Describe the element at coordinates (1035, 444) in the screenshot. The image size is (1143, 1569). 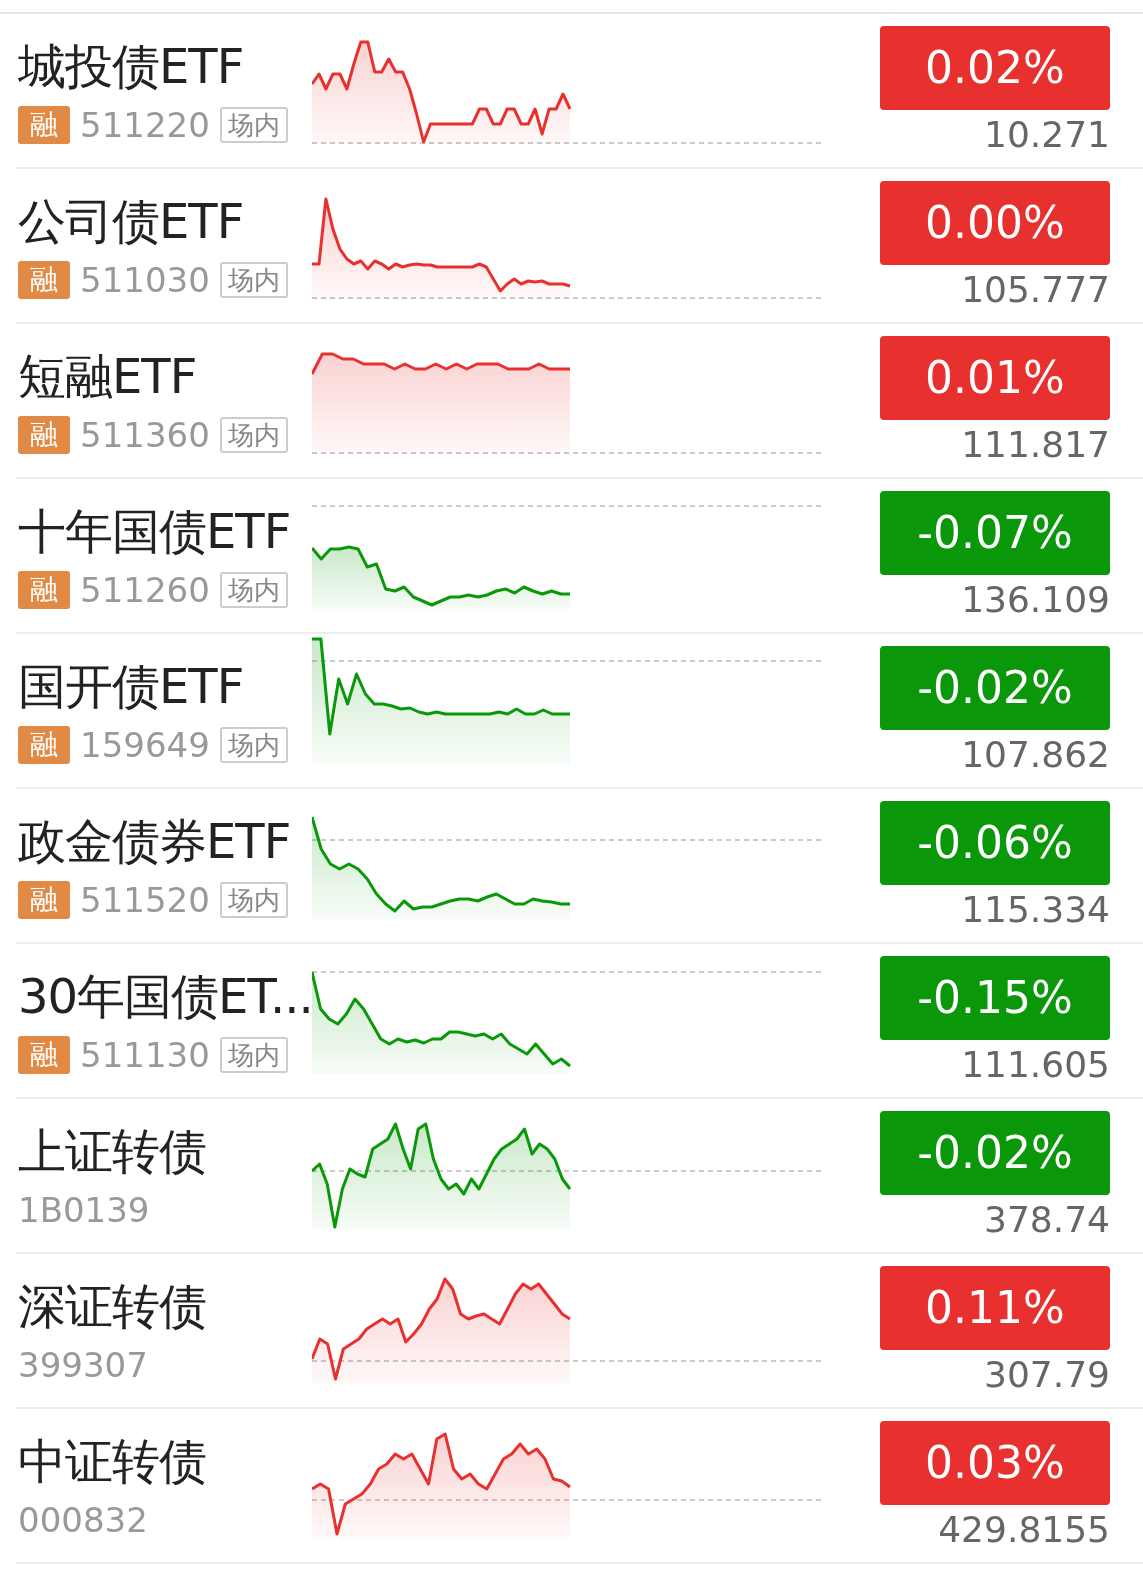
I see `price-text: 111.817` at that location.